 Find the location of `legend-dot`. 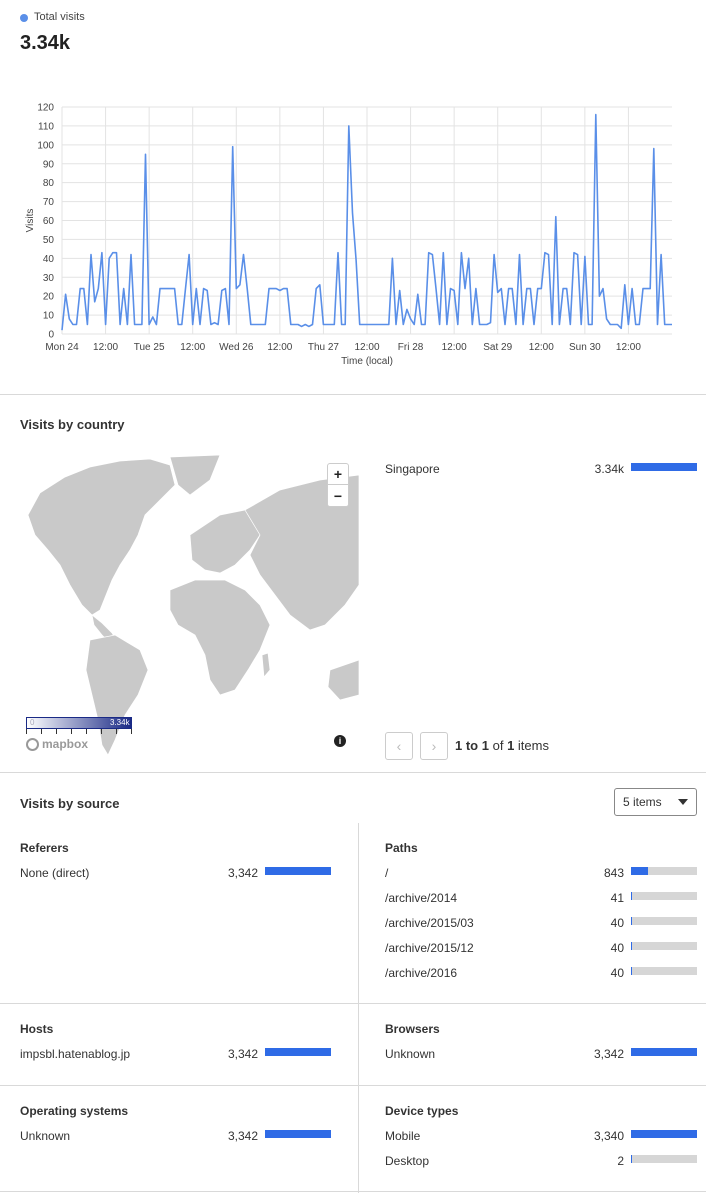

legend-dot is located at coordinates (24, 18).